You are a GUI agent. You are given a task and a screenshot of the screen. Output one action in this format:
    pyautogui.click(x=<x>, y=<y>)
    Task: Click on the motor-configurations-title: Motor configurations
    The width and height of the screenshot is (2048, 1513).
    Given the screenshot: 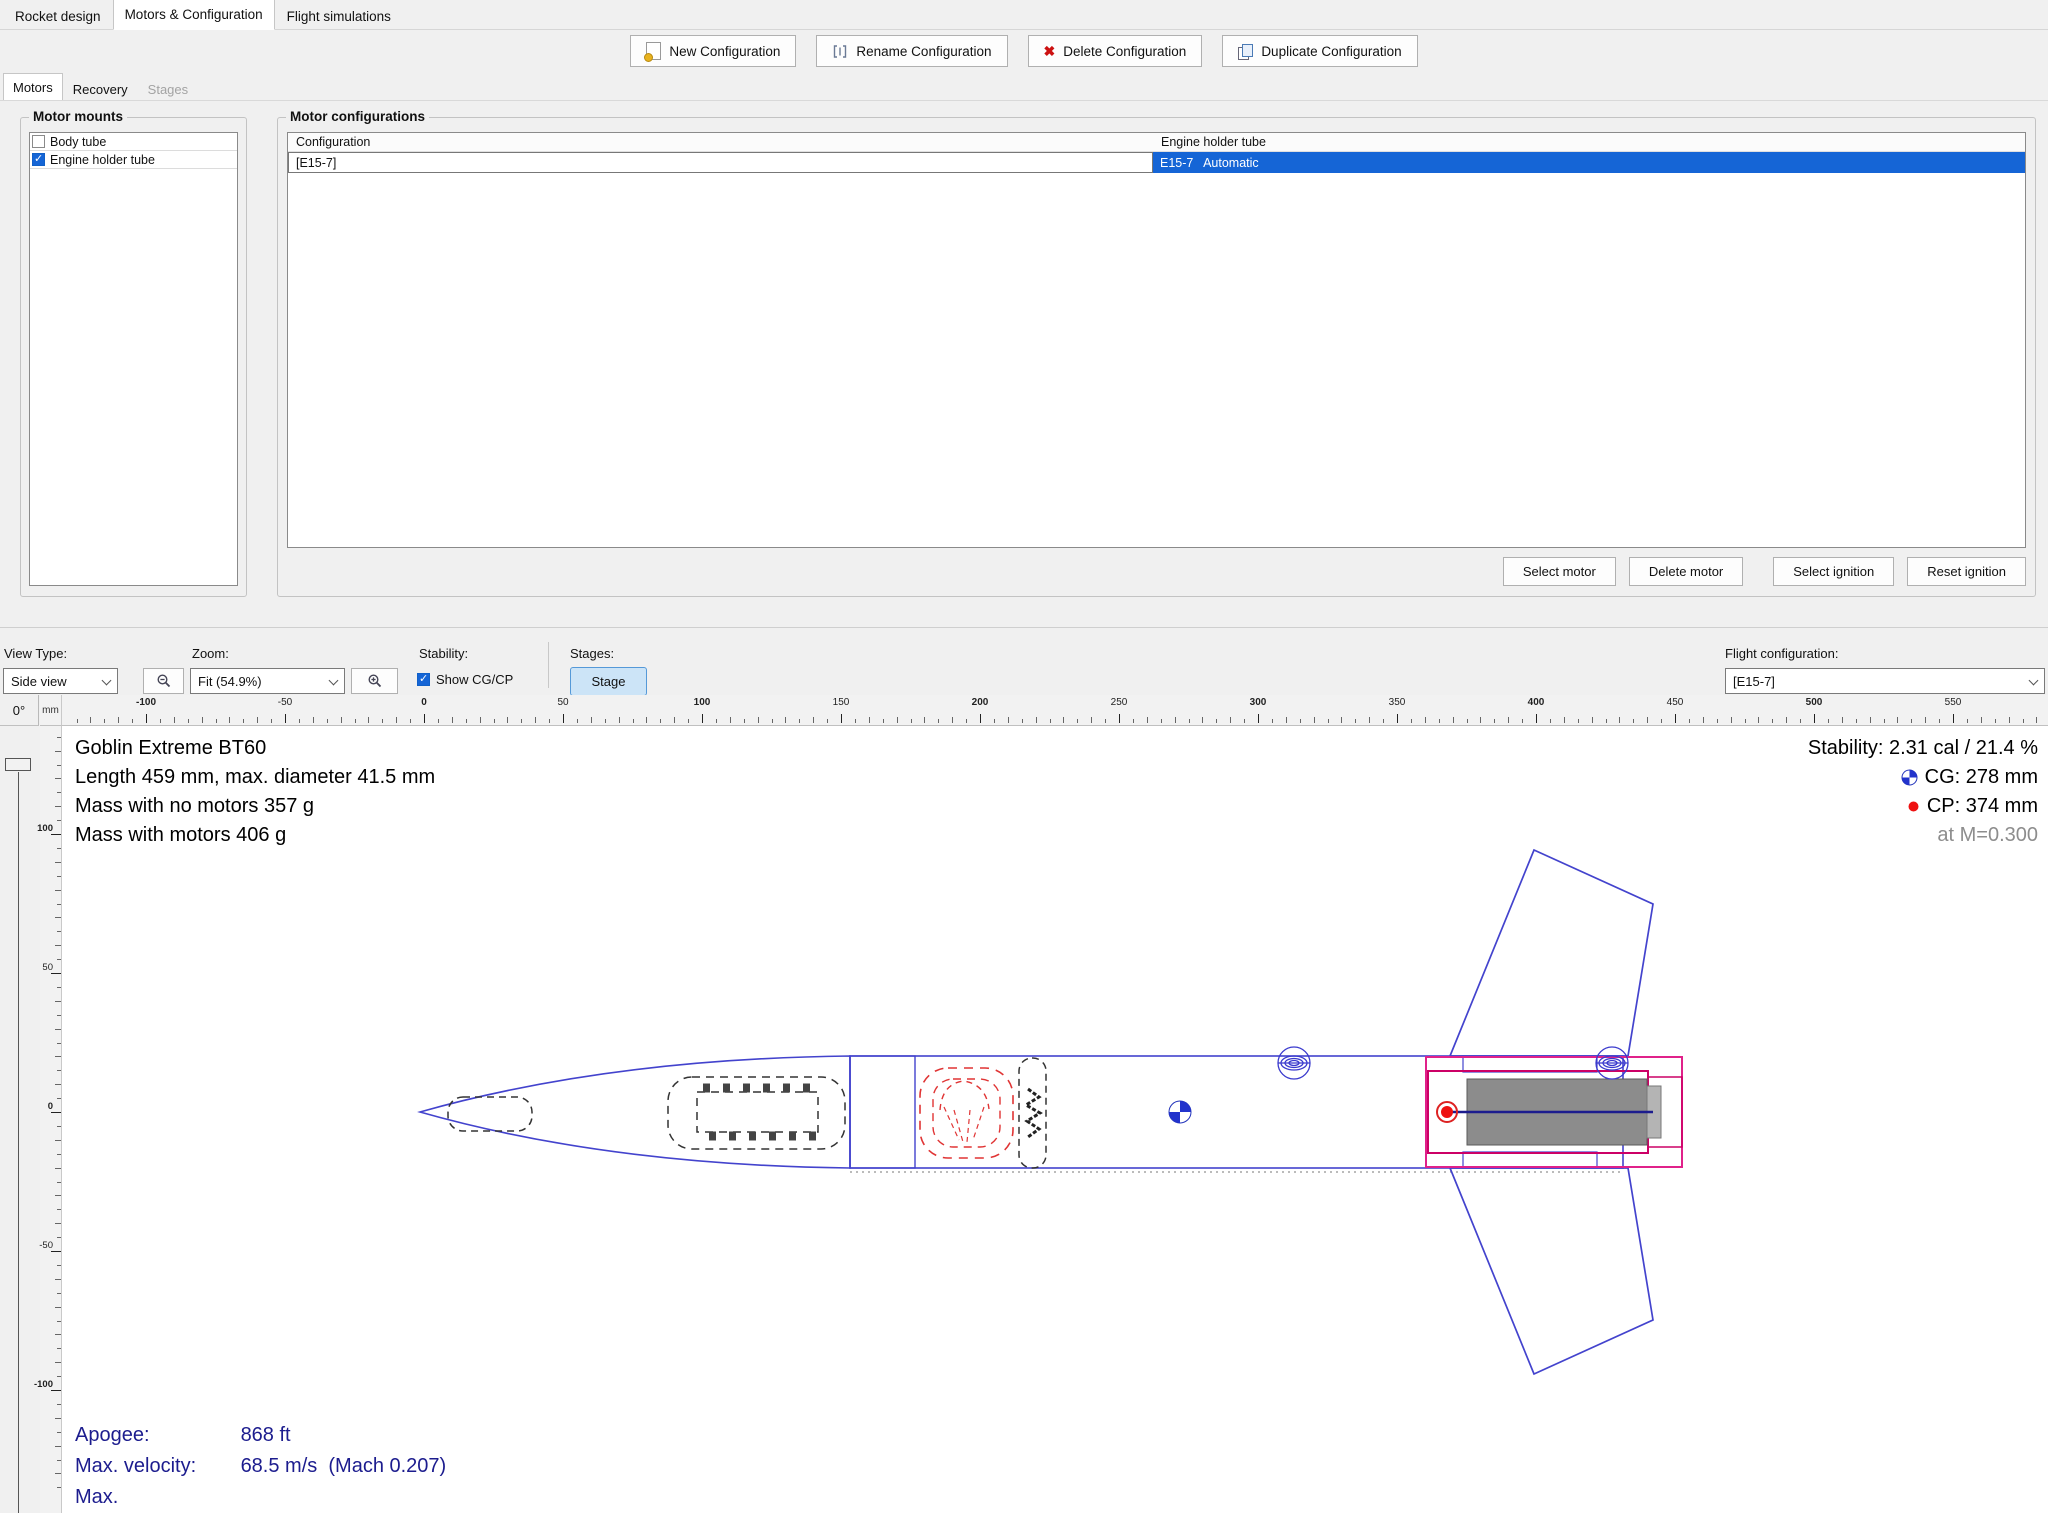 What is the action you would take?
    pyautogui.click(x=357, y=116)
    